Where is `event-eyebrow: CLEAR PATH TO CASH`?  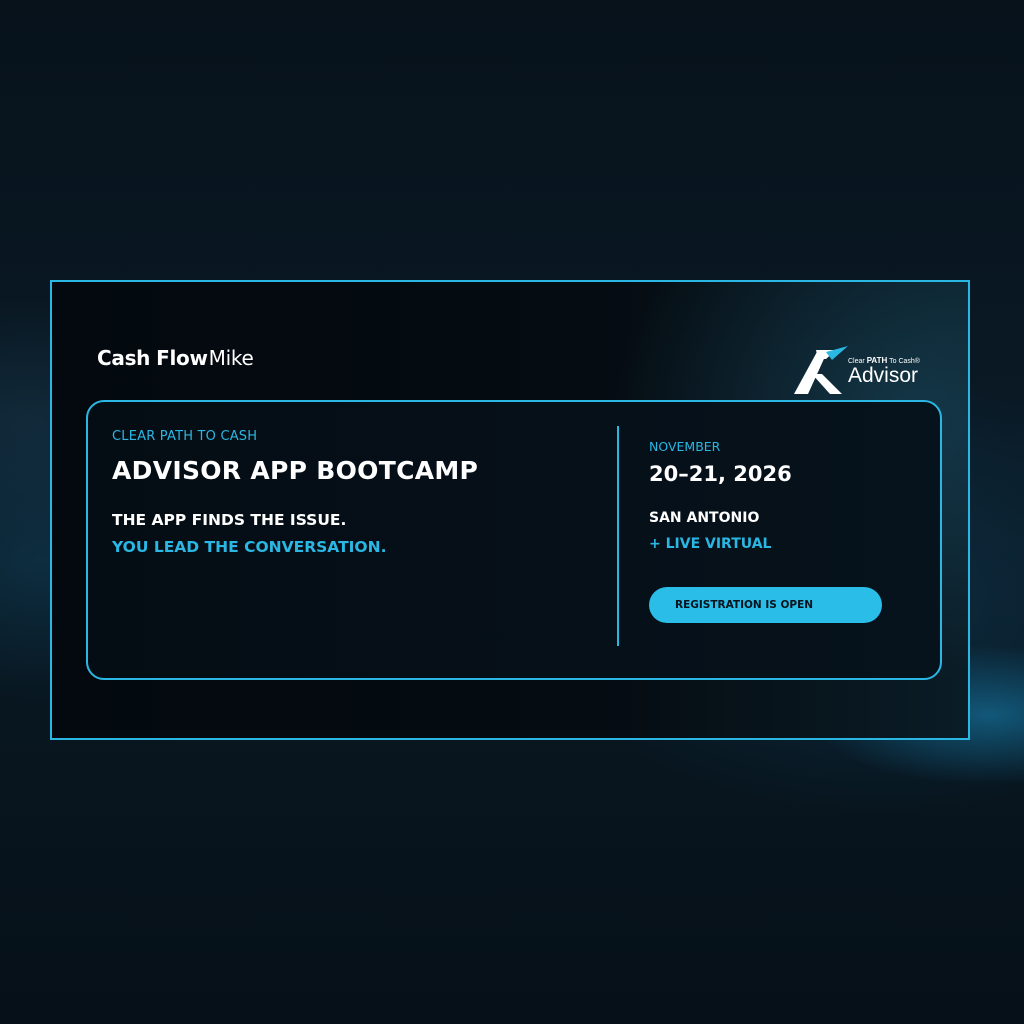 event-eyebrow: CLEAR PATH TO CASH is located at coordinates (185, 436).